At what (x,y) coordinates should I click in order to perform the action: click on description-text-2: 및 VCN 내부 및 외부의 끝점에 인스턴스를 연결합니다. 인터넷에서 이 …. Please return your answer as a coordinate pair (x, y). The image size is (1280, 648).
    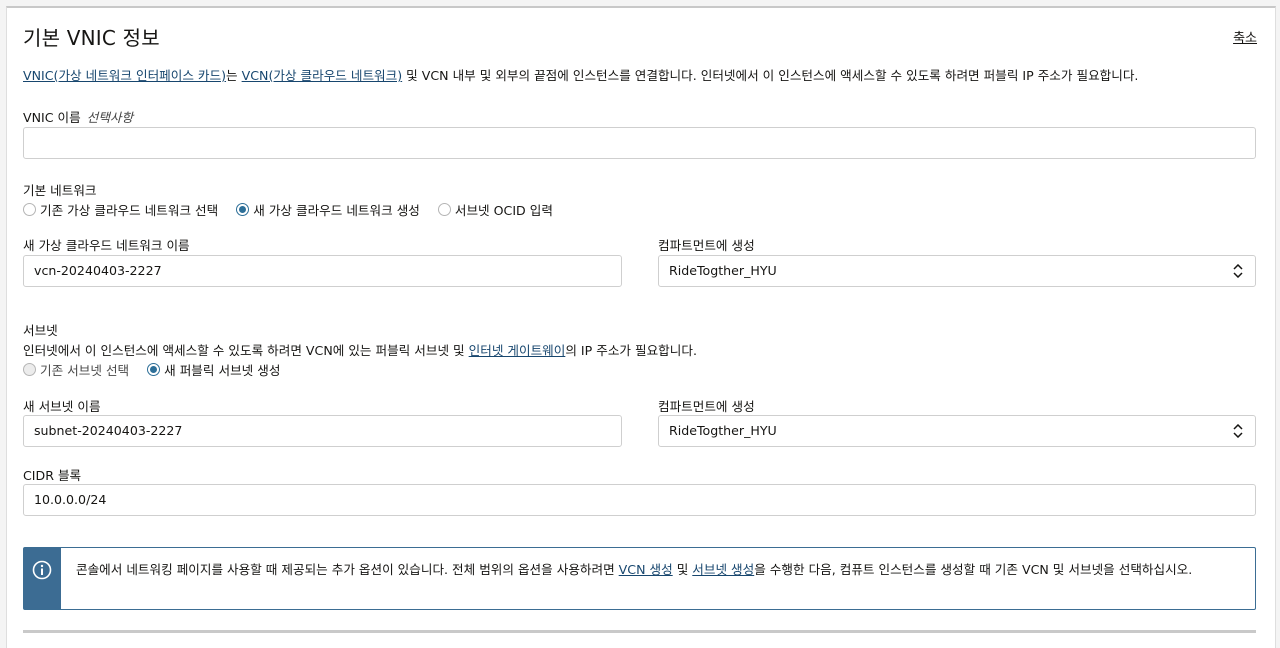
    Looking at the image, I should click on (770, 75).